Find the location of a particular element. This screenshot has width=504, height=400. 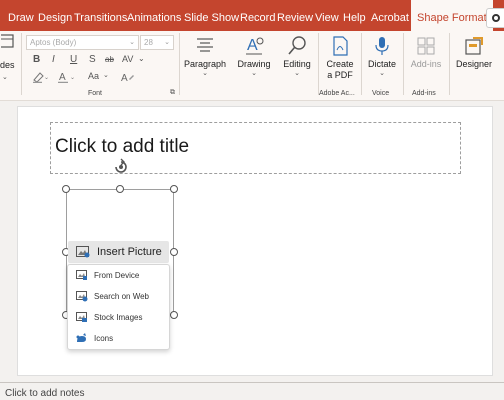

search-icon is located at coordinates (297, 45).